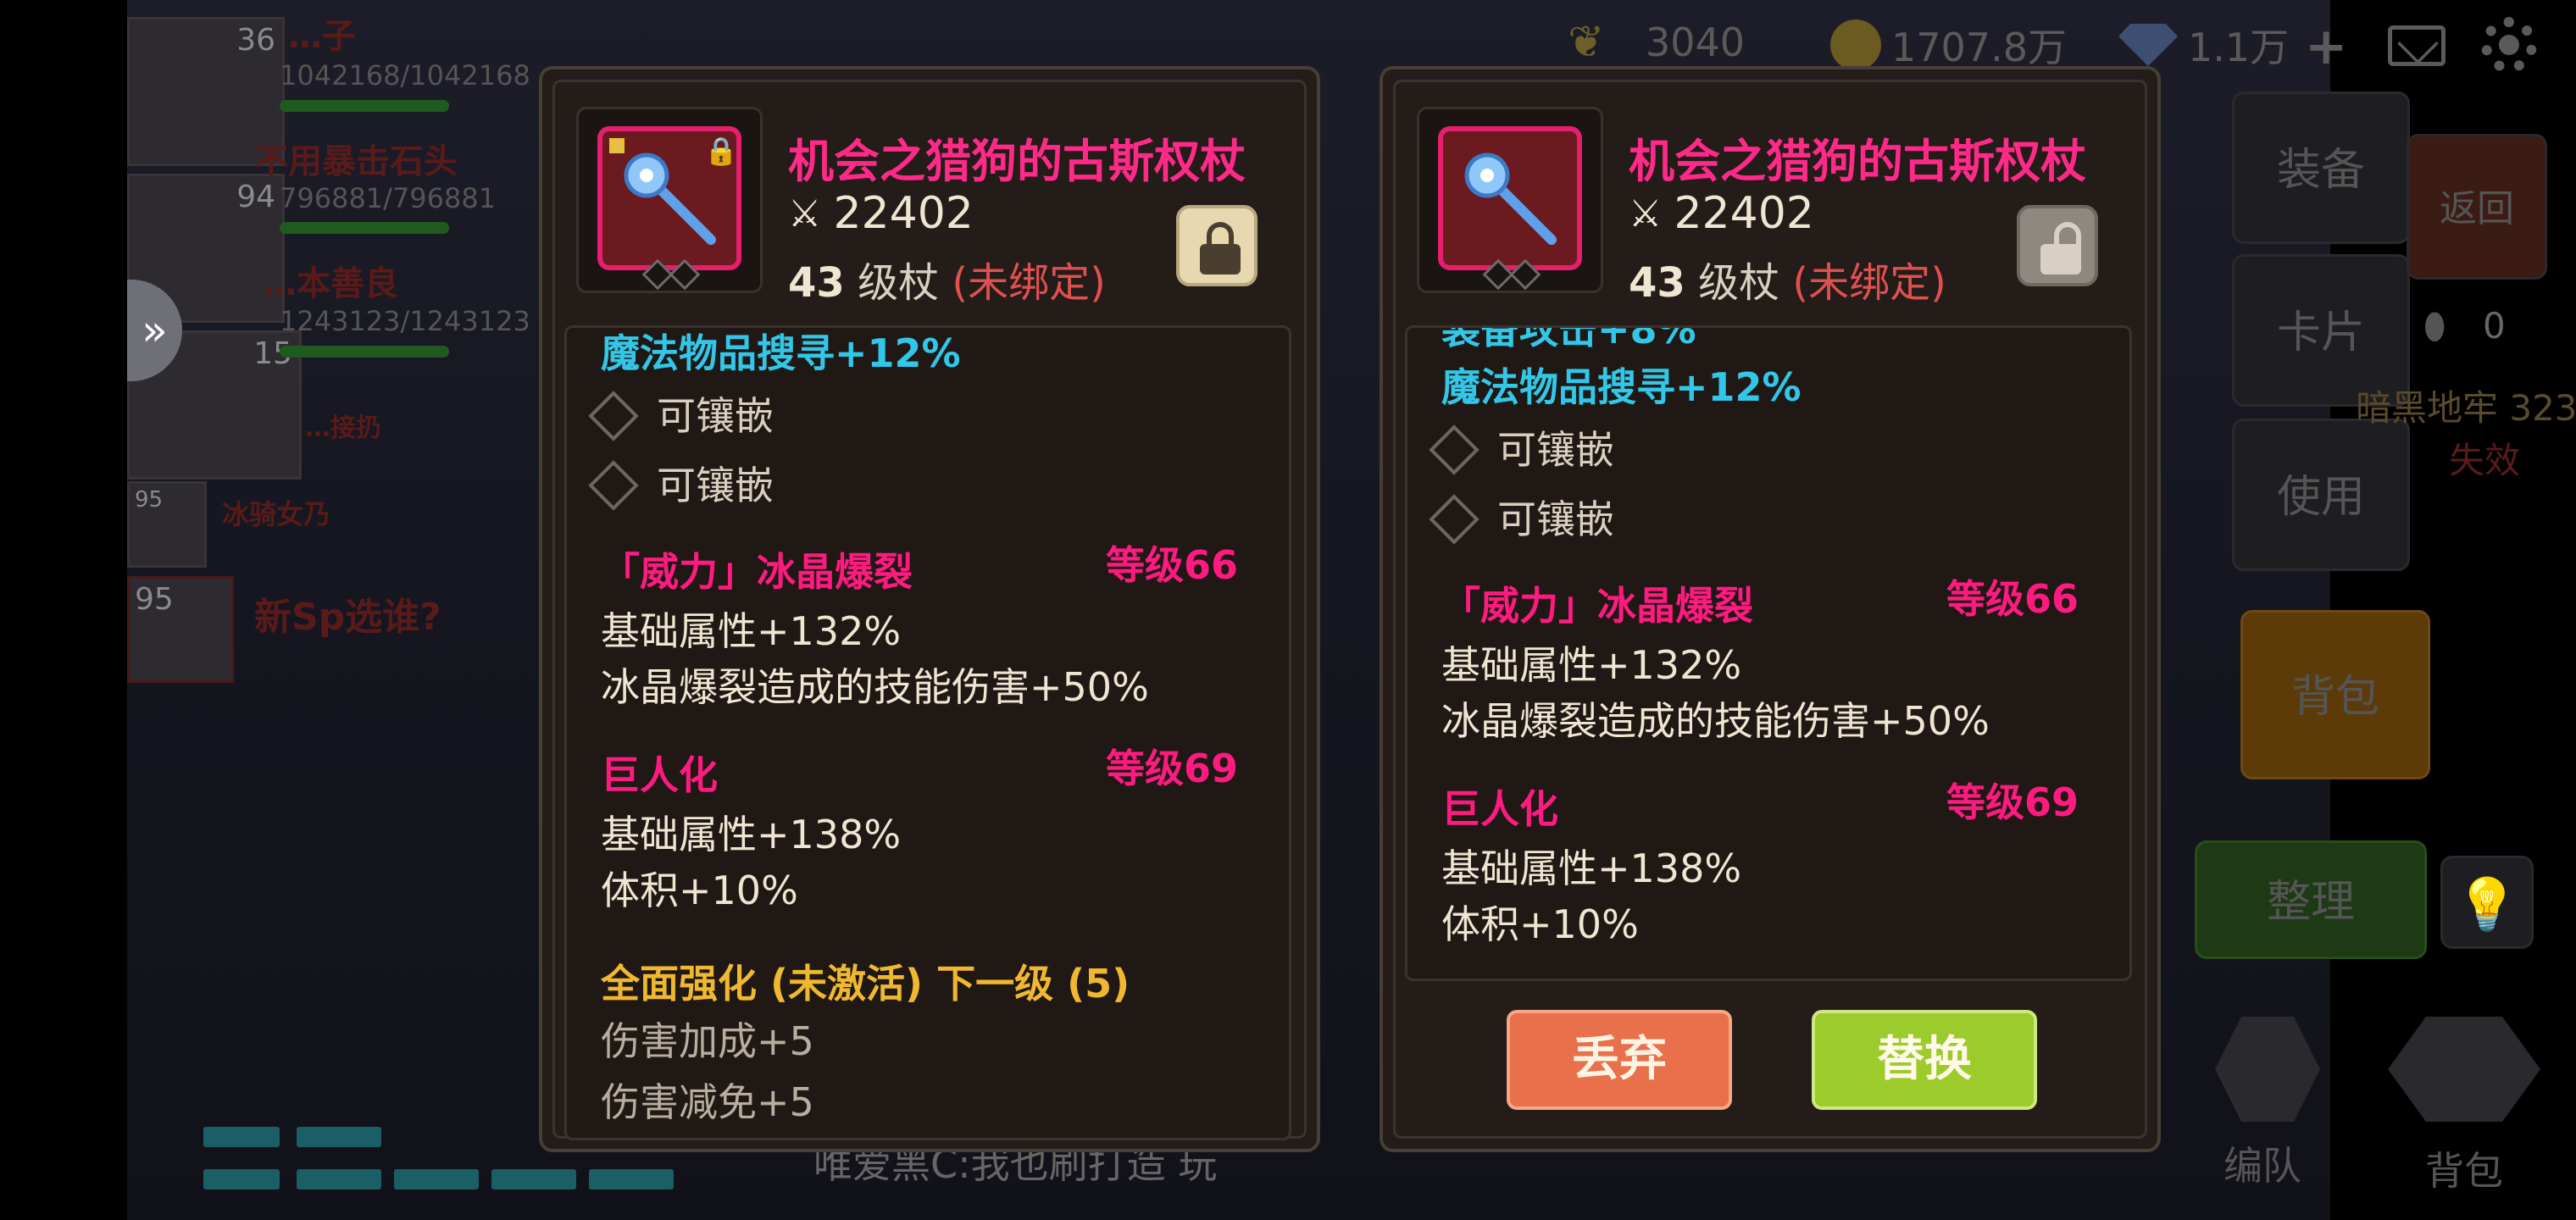 The image size is (2576, 1220). What do you see at coordinates (388, 198) in the screenshot?
I see `party-member-hp: 796881/796881` at bounding box center [388, 198].